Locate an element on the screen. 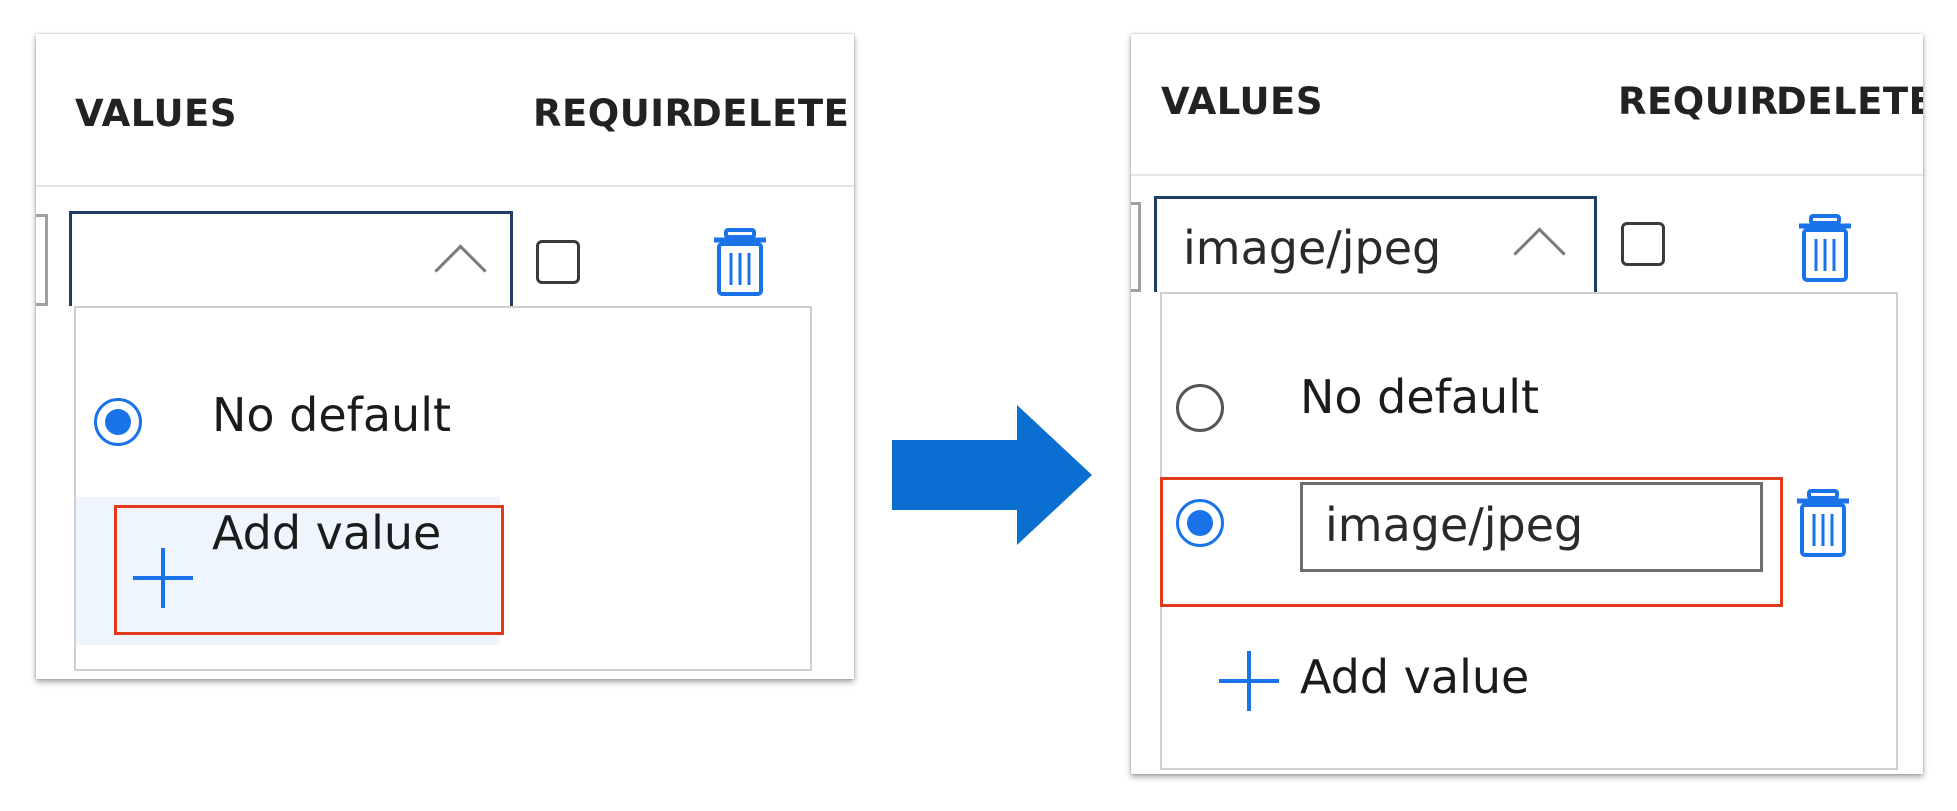 The image size is (1957, 811). add-value-label: Add value is located at coordinates (1414, 677).